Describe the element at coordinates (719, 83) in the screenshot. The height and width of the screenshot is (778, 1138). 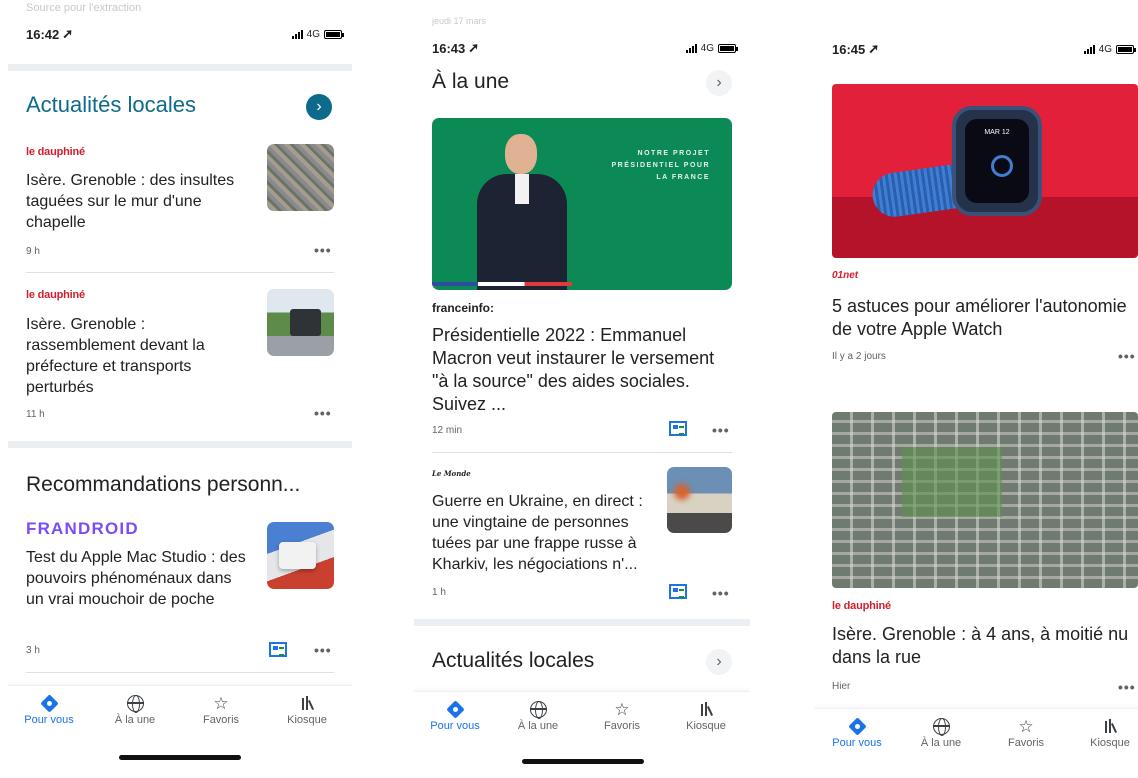
I see `headlines-chevron-icon: ›` at that location.